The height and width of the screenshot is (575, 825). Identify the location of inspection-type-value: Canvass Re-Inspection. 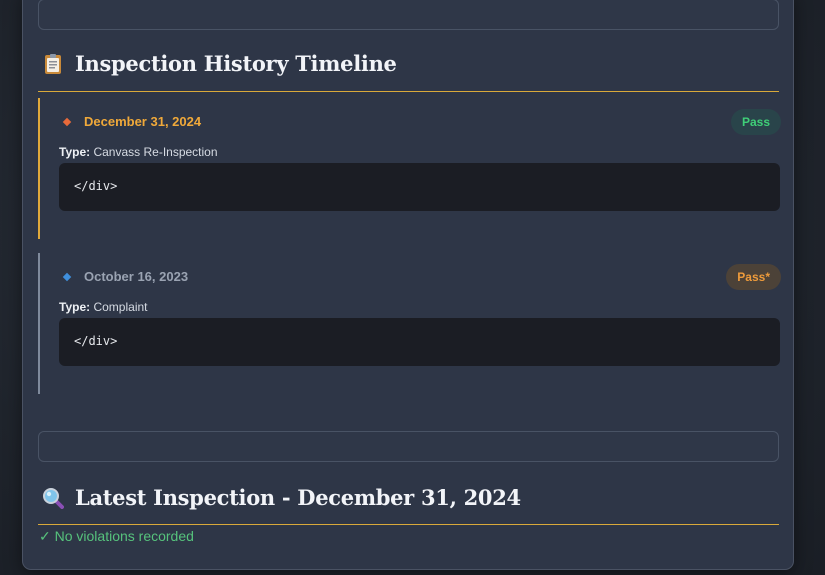
(155, 152).